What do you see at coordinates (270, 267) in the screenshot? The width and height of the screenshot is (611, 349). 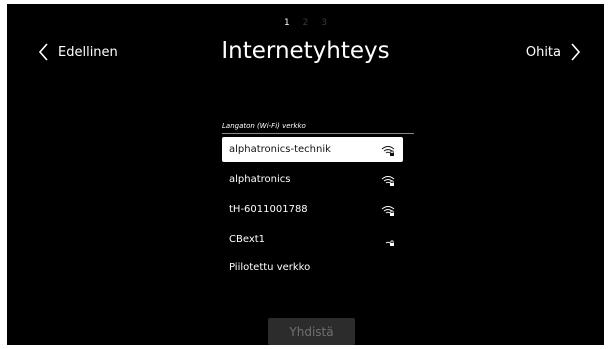 I see `network-name: Piilotettu verkko` at bounding box center [270, 267].